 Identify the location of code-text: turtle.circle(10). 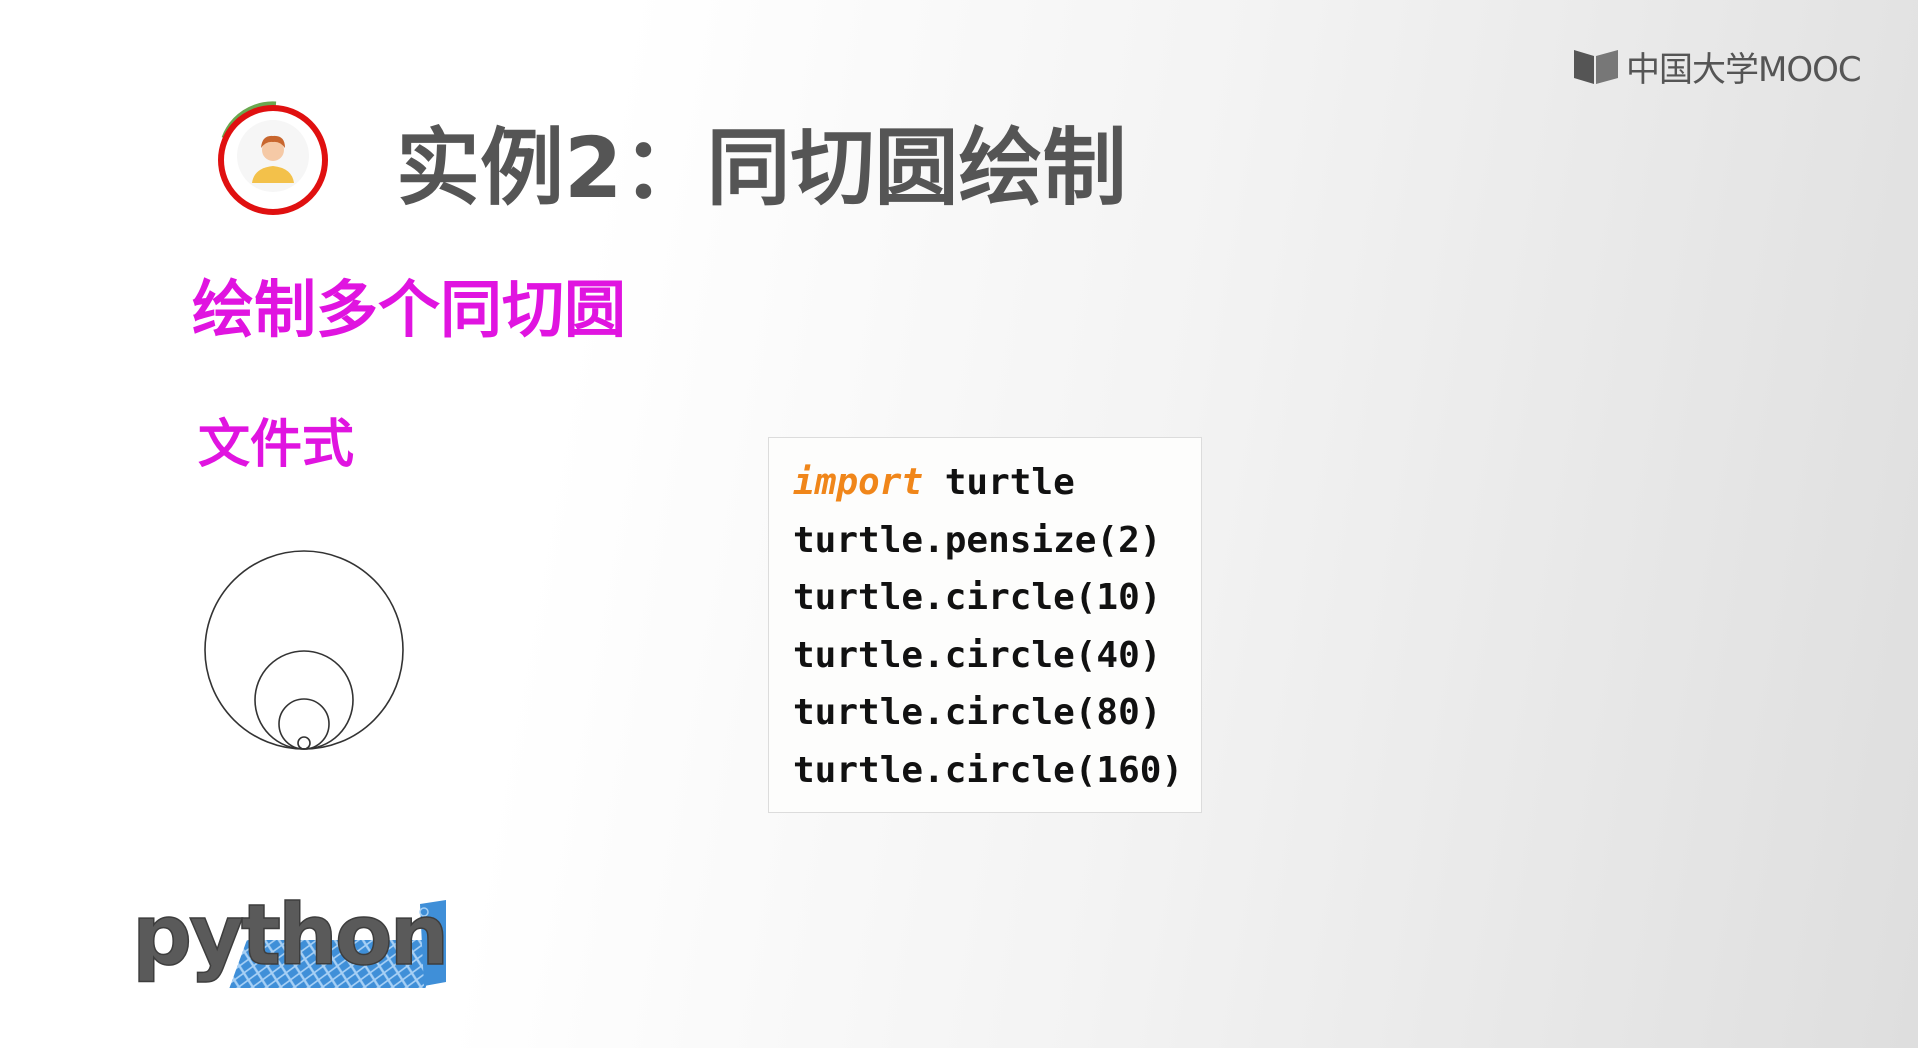
(977, 597).